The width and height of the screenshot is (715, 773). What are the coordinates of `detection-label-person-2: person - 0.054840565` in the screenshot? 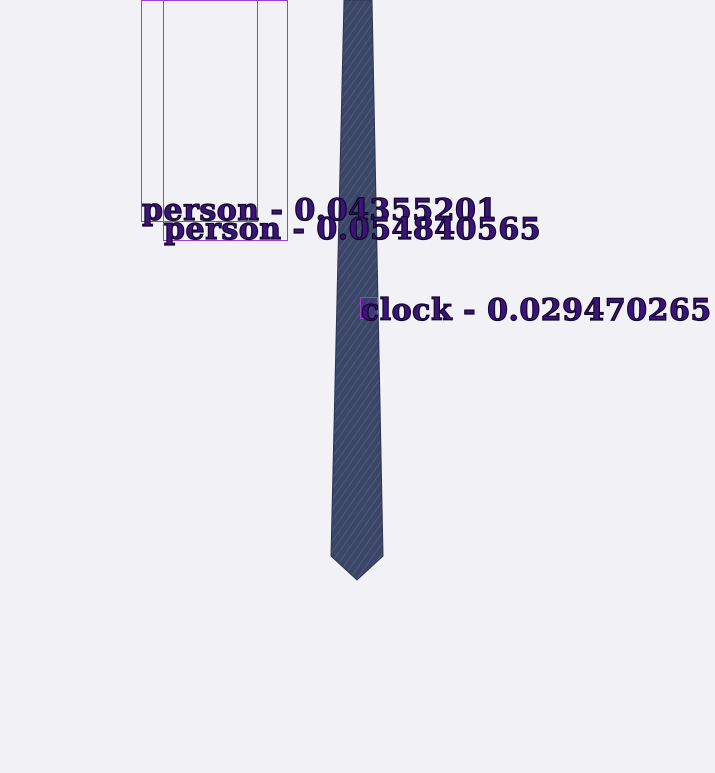 It's located at (352, 229).